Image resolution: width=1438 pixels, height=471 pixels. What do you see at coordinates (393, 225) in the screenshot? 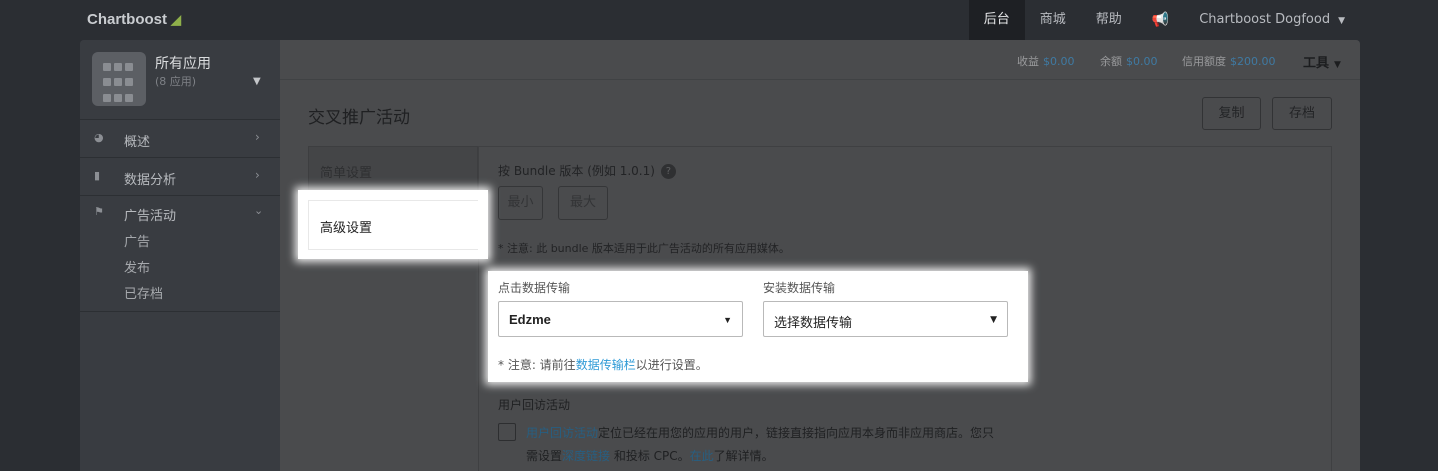
I see `tab-advanced-settings: 高级设置` at bounding box center [393, 225].